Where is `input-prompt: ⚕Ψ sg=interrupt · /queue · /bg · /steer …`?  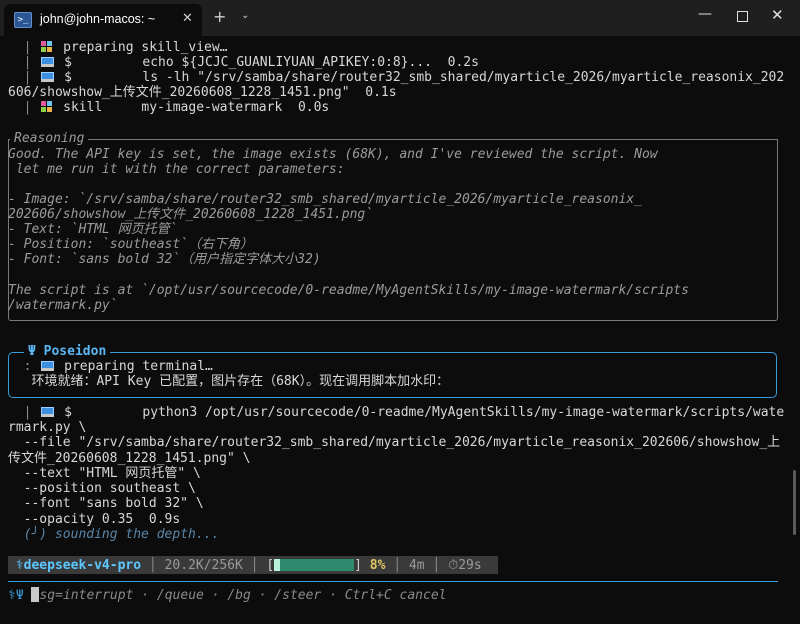 input-prompt: ⚕Ψ sg=interrupt · /queue · /bg · /steer … is located at coordinates (227, 595).